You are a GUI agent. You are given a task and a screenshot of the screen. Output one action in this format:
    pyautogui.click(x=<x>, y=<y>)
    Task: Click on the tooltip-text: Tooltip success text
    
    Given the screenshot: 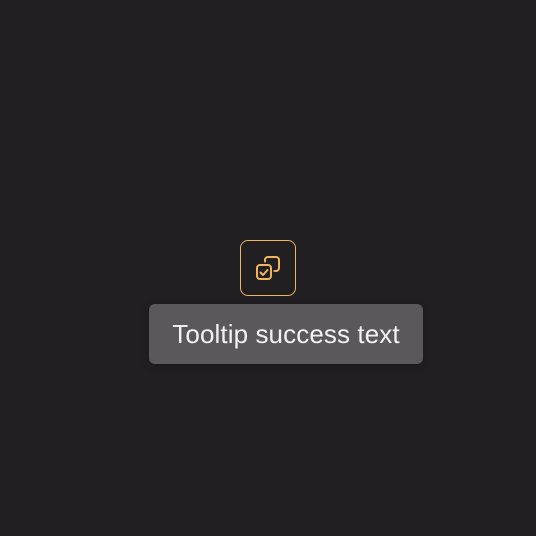 What is the action you would take?
    pyautogui.click(x=286, y=333)
    